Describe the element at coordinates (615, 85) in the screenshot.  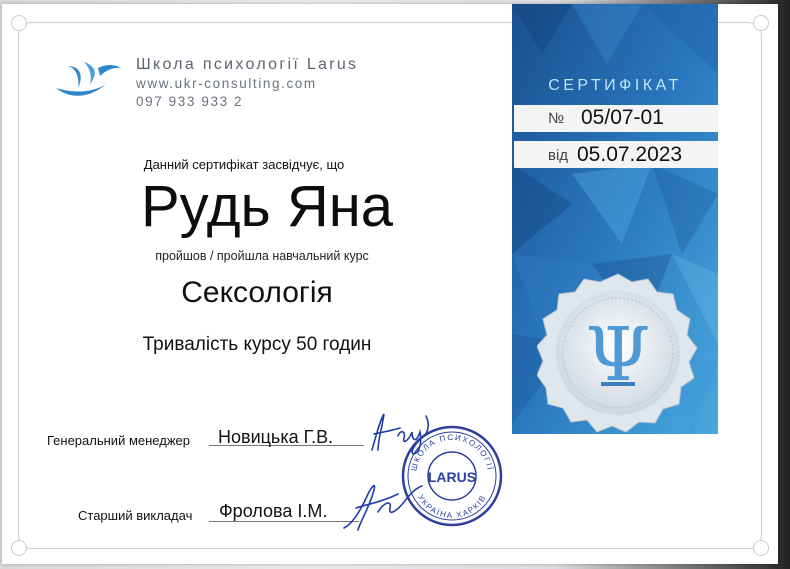
I see `certificate-title: СЕРТИФІКАТ` at that location.